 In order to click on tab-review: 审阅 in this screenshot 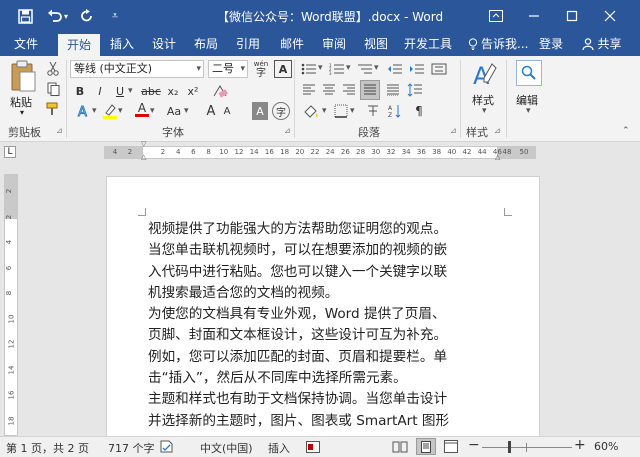, I will do `click(334, 44)`.